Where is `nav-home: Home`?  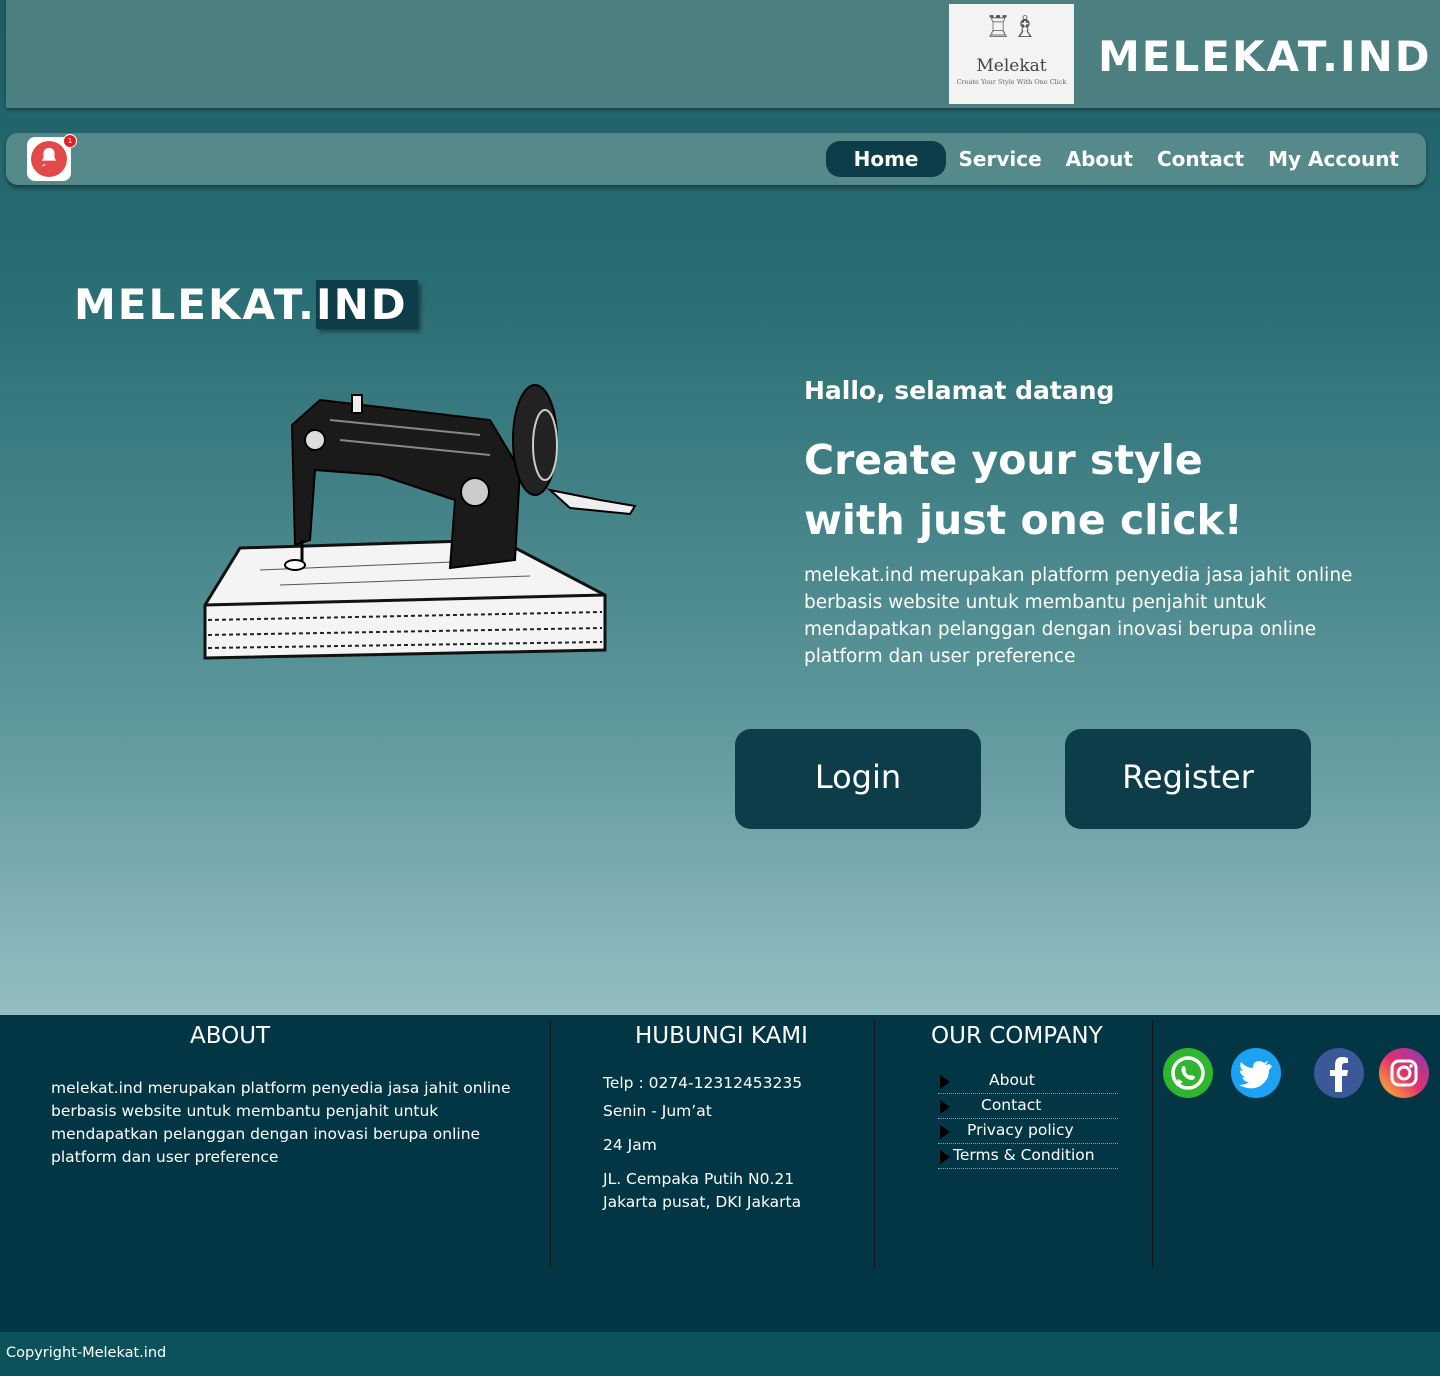
nav-home: Home is located at coordinates (886, 159).